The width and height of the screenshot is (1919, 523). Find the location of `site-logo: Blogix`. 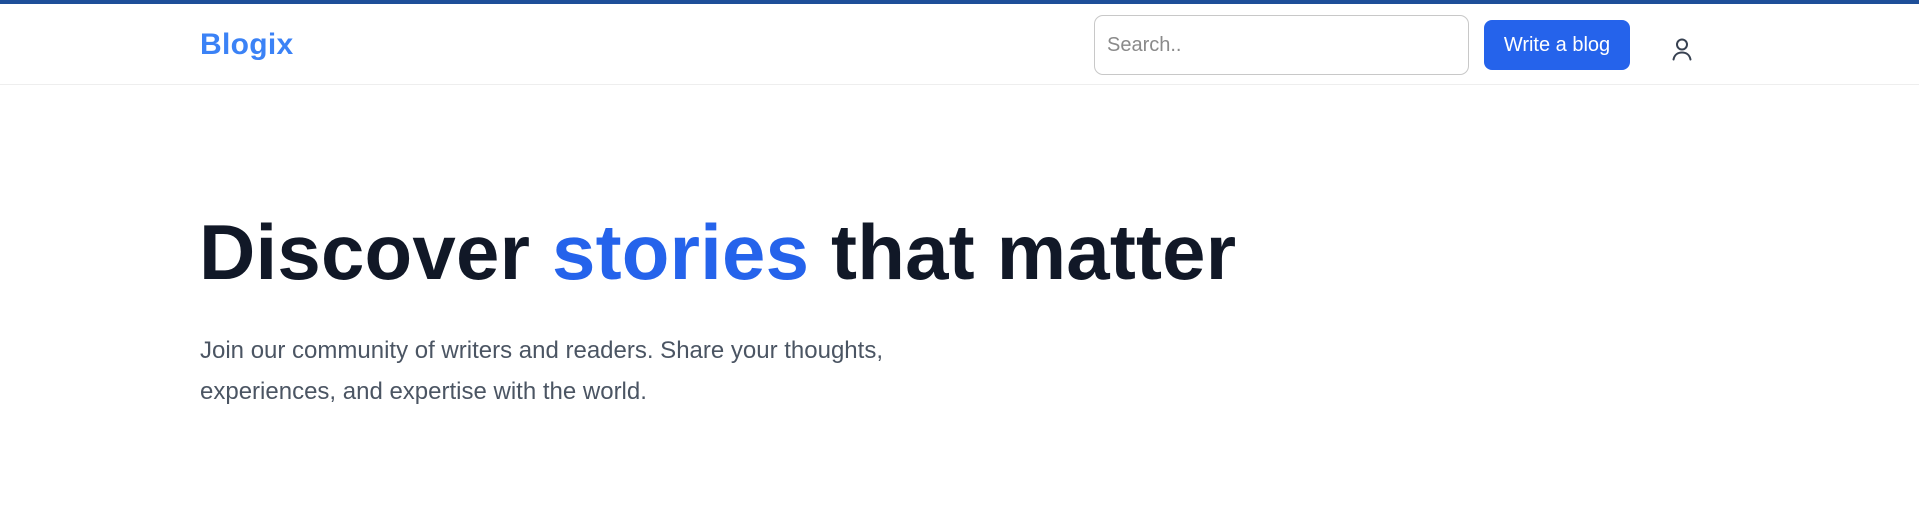

site-logo: Blogix is located at coordinates (246, 45).